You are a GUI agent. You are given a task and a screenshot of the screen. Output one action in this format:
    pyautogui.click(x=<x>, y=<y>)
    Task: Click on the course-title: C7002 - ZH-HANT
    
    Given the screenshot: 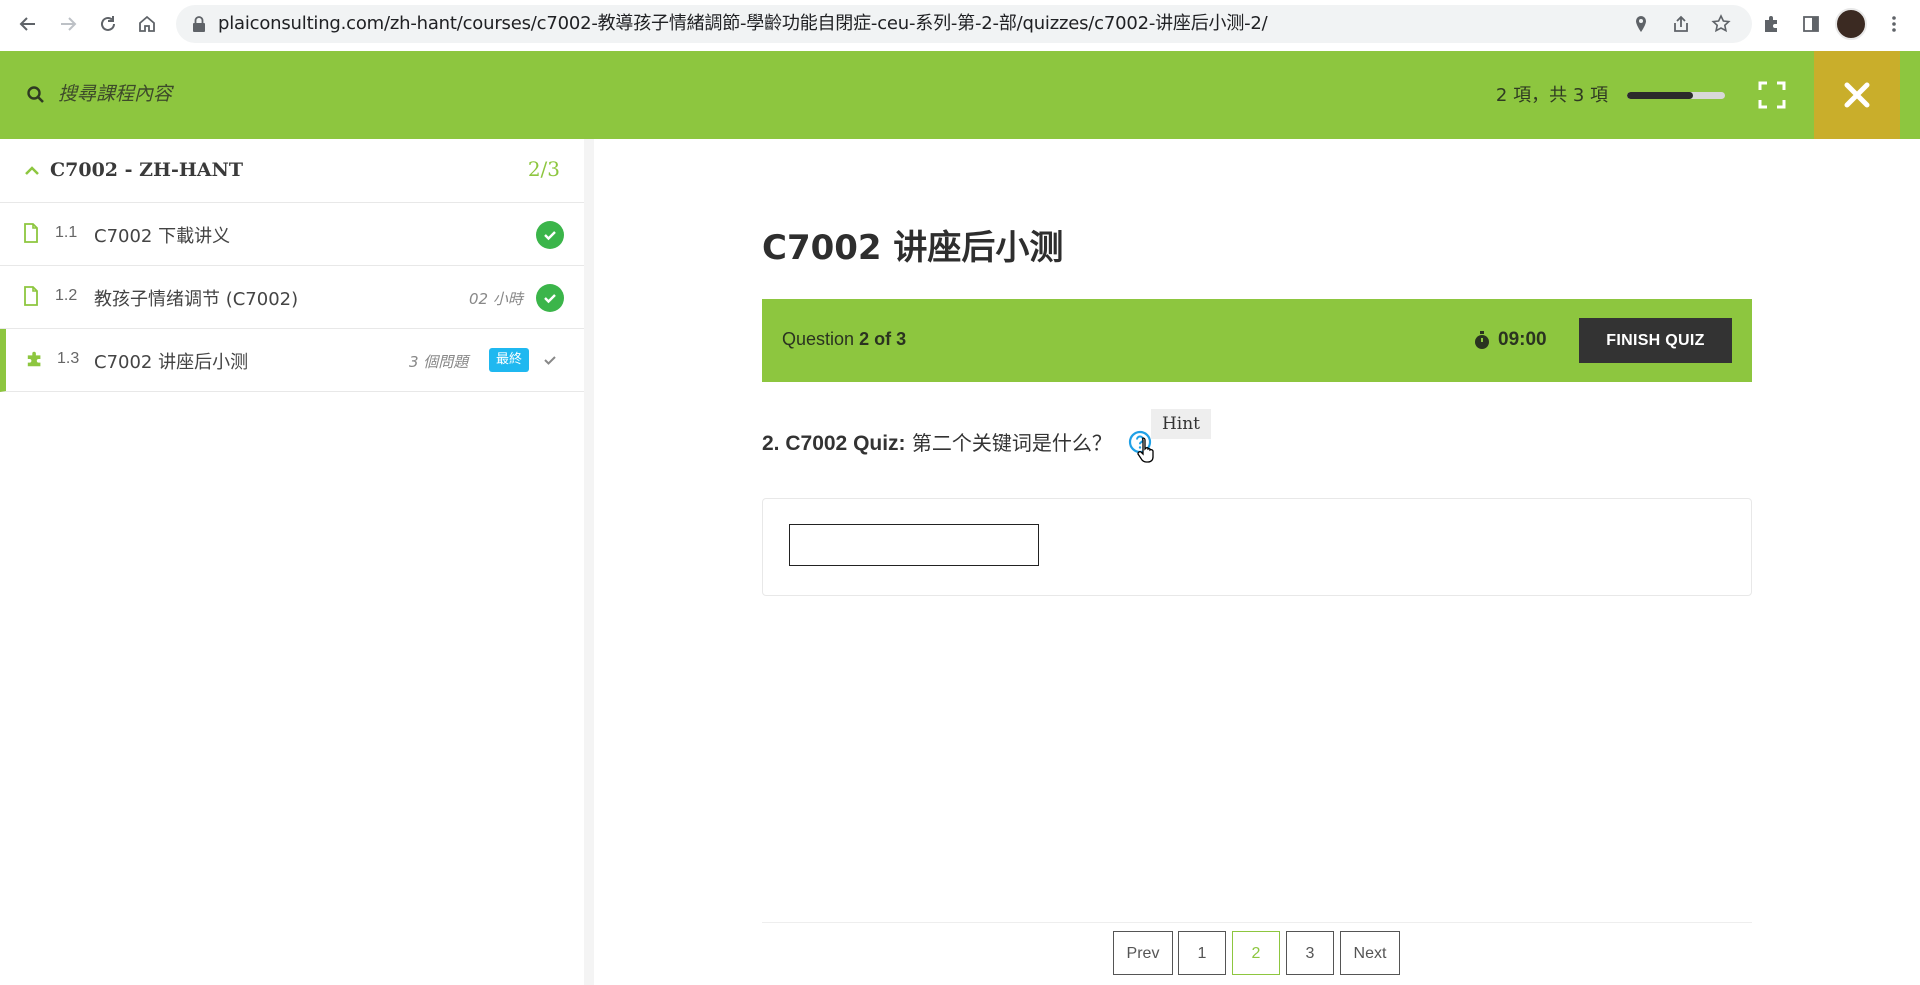 What is the action you would take?
    pyautogui.click(x=147, y=170)
    